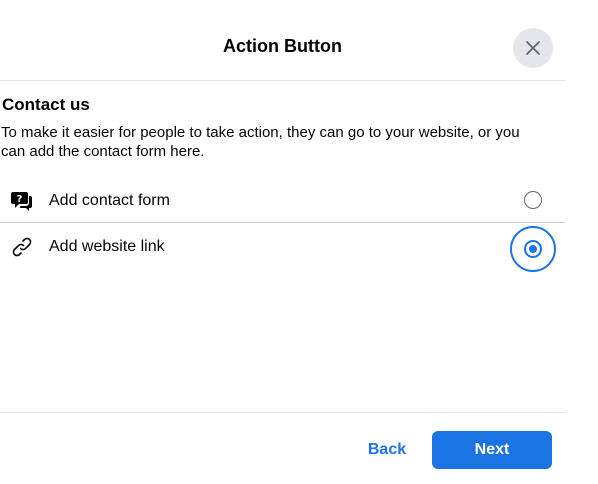 This screenshot has height=484, width=598. What do you see at coordinates (22, 247) in the screenshot?
I see `link-icon` at bounding box center [22, 247].